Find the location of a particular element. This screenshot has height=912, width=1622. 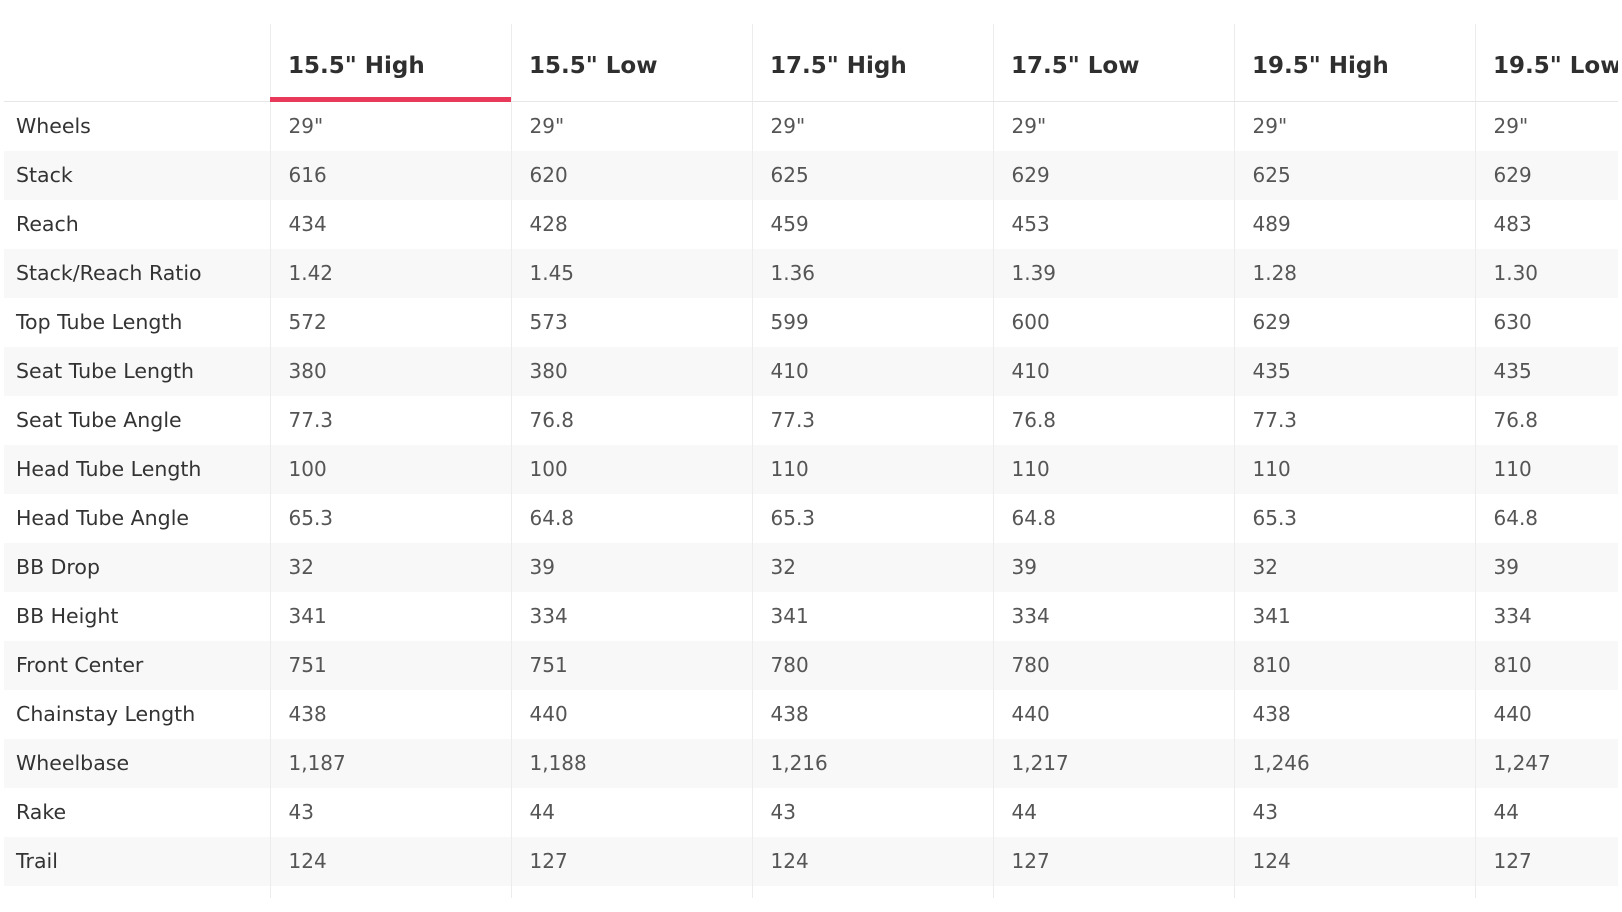

size-tab-label: 17.5" High is located at coordinates (838, 66).